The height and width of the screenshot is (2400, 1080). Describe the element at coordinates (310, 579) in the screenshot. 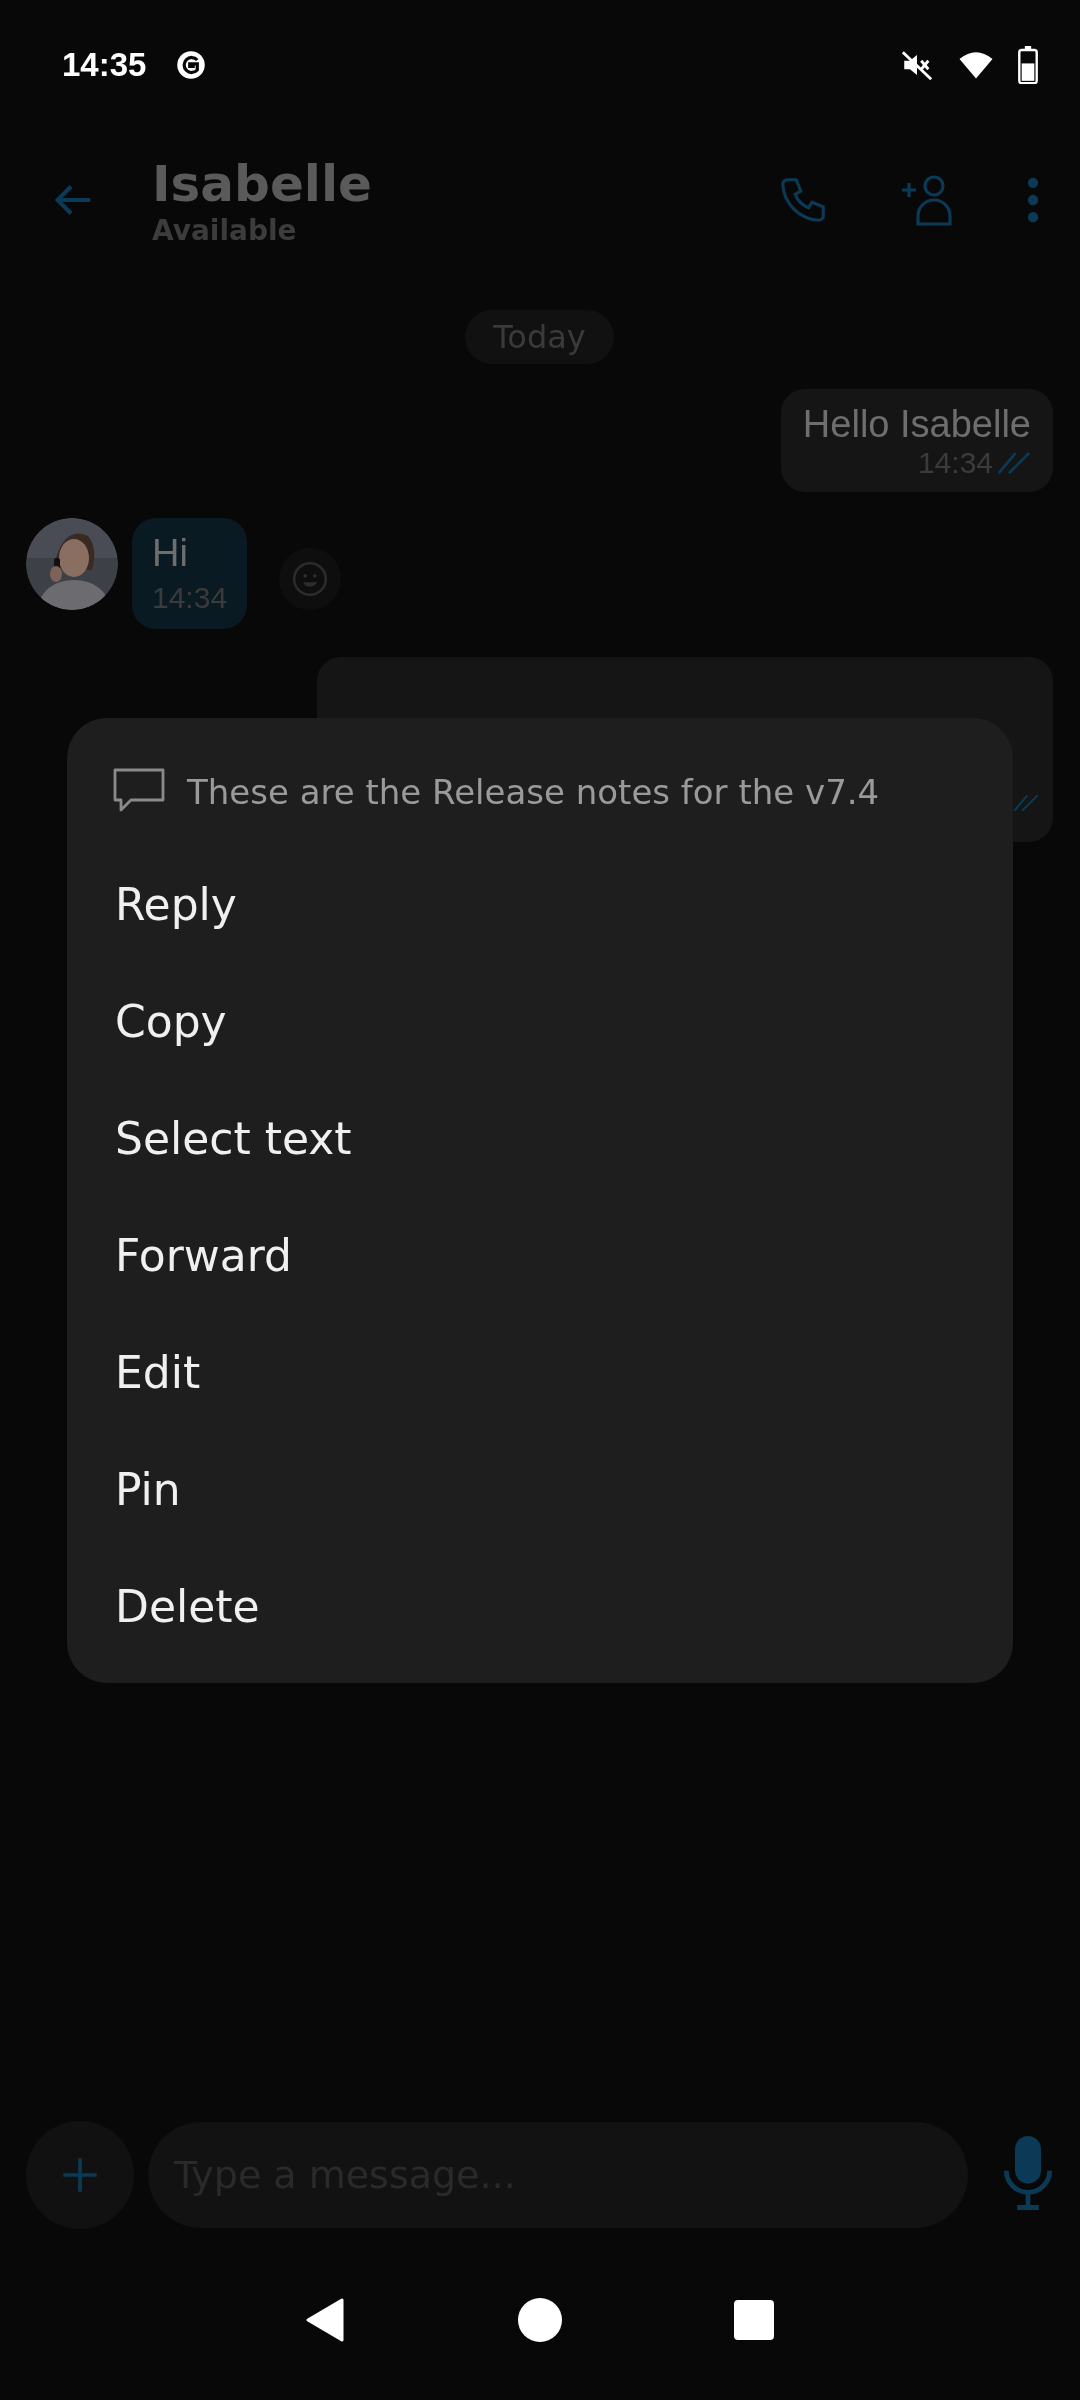

I see `smiley-icon` at that location.